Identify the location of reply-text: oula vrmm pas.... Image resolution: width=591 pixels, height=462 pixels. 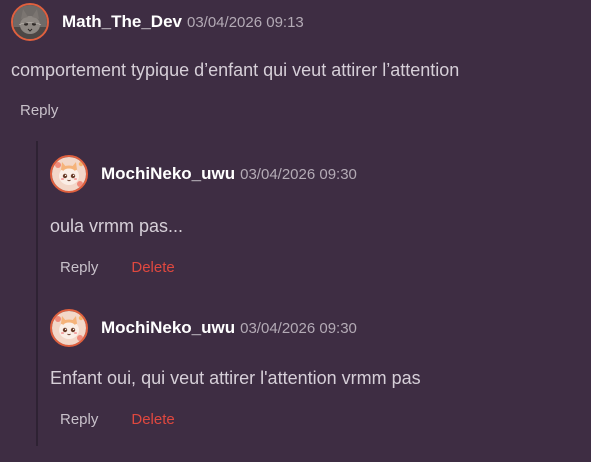
(117, 226).